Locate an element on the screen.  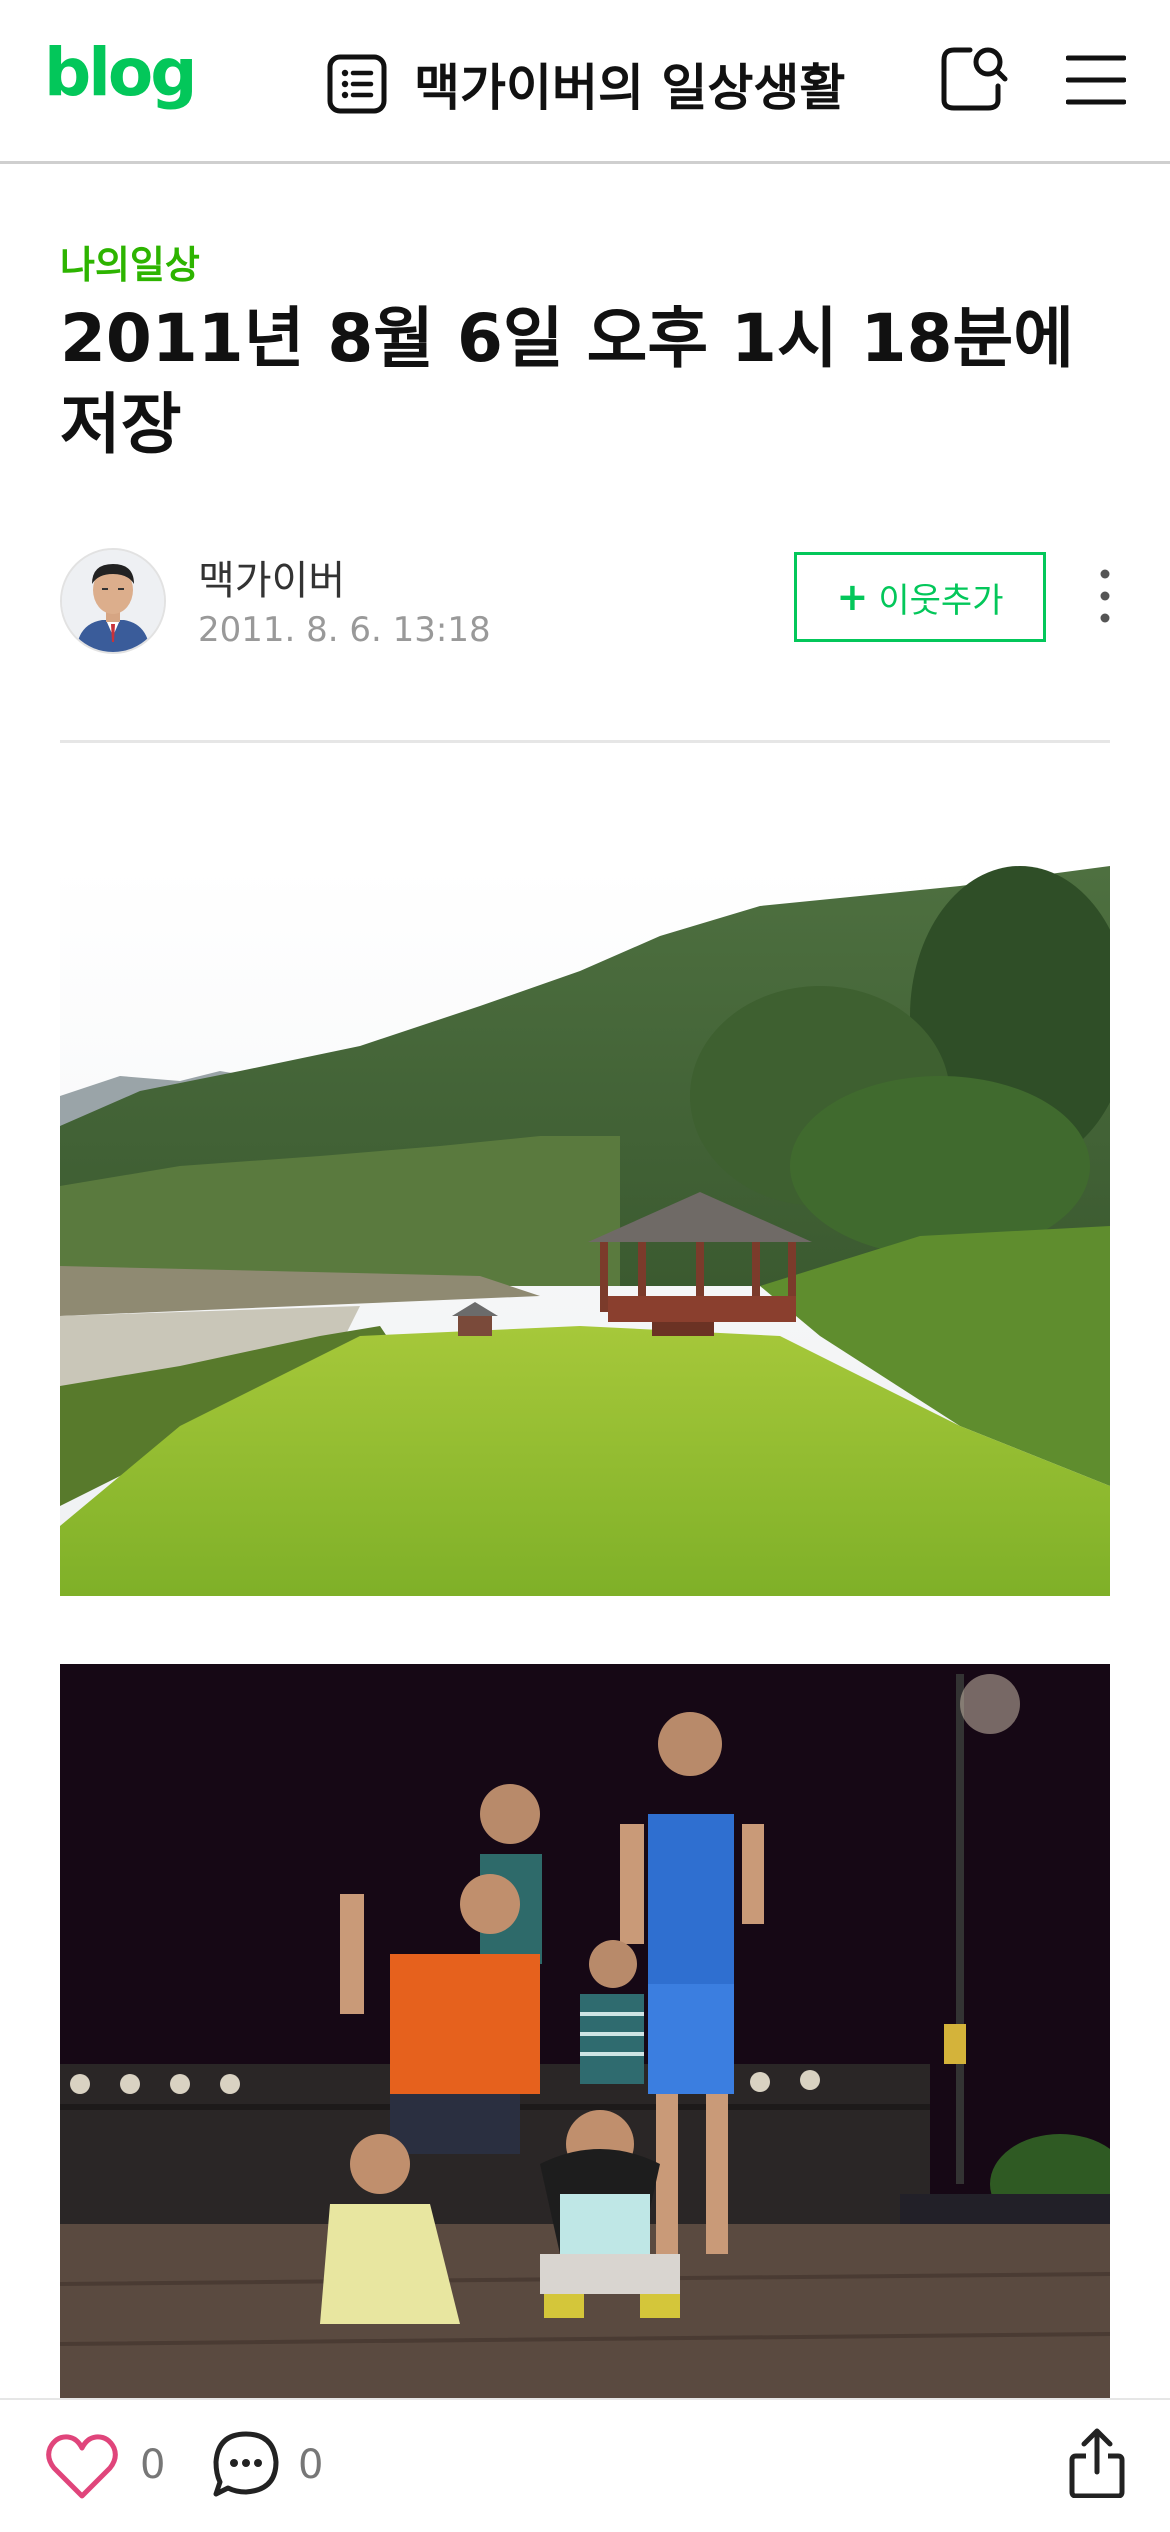
divider is located at coordinates (585, 741).